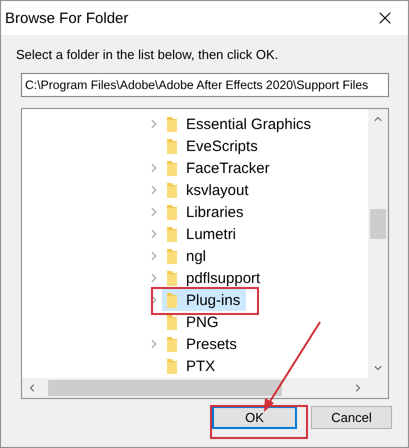 The width and height of the screenshot is (409, 448). I want to click on folder-item: PNG, so click(193, 322).